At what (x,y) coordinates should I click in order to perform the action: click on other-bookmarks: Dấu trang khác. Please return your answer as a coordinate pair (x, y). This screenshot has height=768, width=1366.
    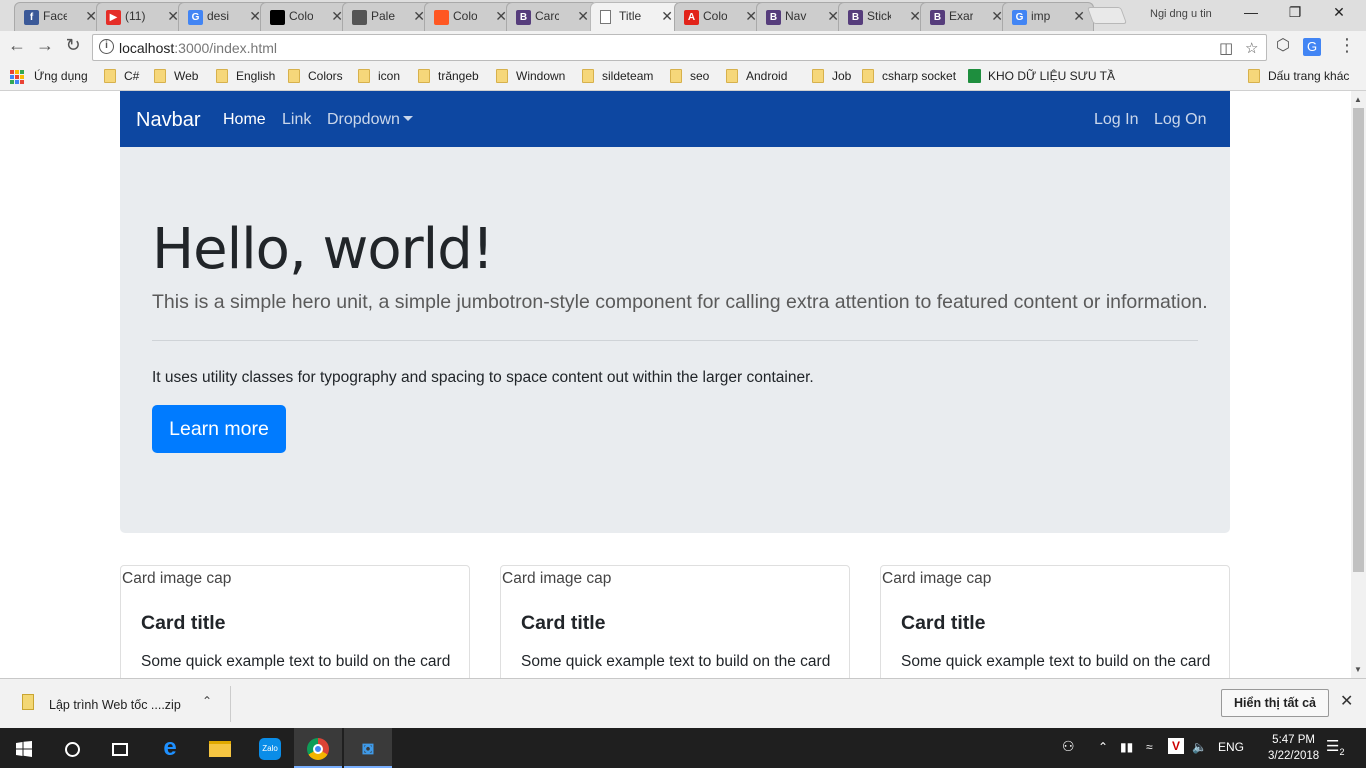
    Looking at the image, I should click on (1298, 76).